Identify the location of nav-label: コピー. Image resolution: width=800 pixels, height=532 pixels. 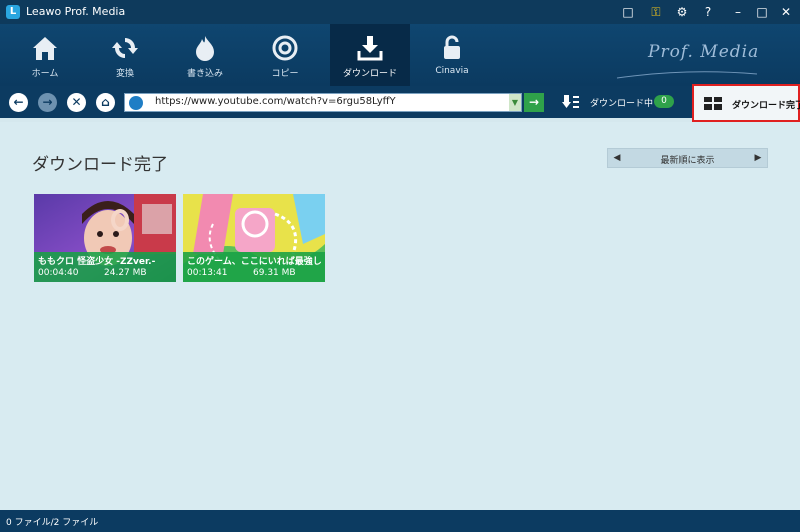
(285, 74).